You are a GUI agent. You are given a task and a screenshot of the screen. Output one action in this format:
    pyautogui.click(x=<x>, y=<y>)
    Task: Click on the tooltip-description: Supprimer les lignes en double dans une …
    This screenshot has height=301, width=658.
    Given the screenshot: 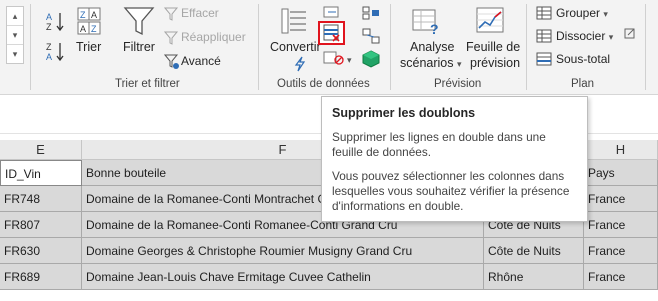 What is the action you would take?
    pyautogui.click(x=439, y=144)
    